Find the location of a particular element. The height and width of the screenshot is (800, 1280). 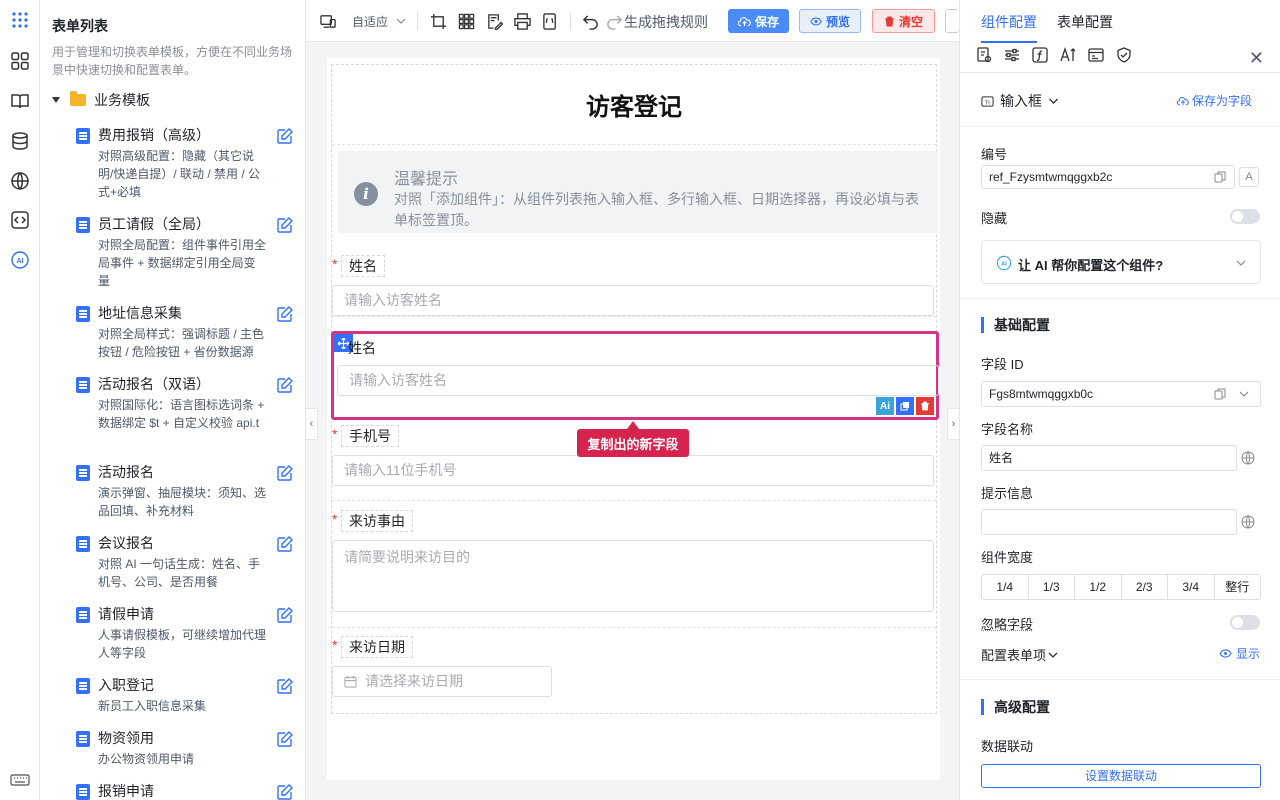

components-icon is located at coordinates (20, 61).